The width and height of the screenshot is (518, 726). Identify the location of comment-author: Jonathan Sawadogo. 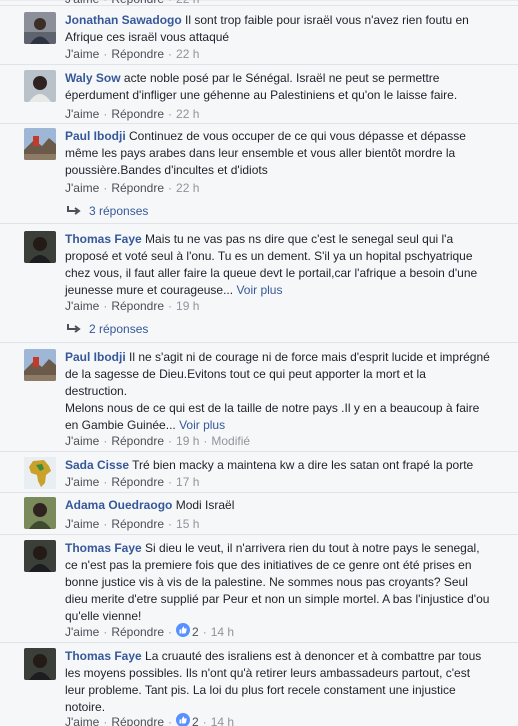
(123, 20).